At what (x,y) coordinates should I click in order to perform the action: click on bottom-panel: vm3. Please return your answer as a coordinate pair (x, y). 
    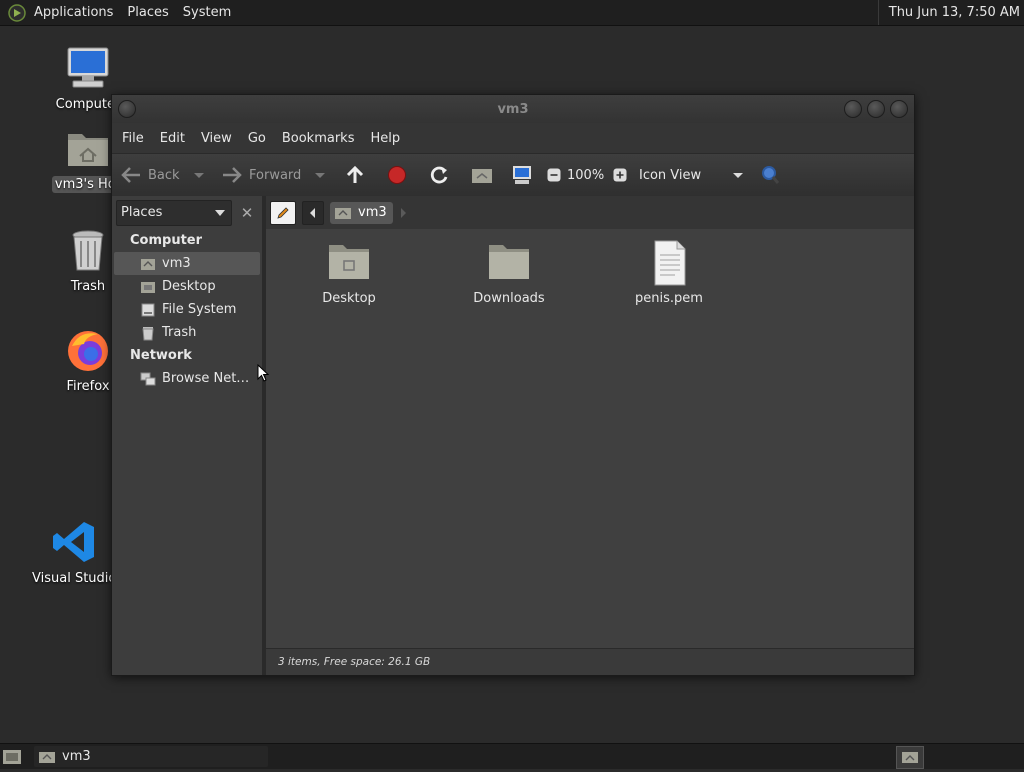
    Looking at the image, I should click on (512, 756).